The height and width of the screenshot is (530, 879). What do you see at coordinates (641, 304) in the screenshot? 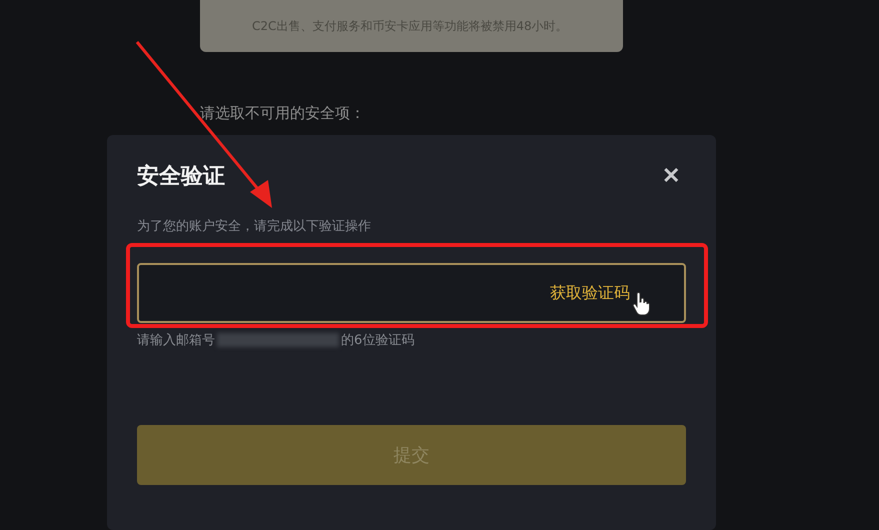
I see `hand-cursor-icon` at bounding box center [641, 304].